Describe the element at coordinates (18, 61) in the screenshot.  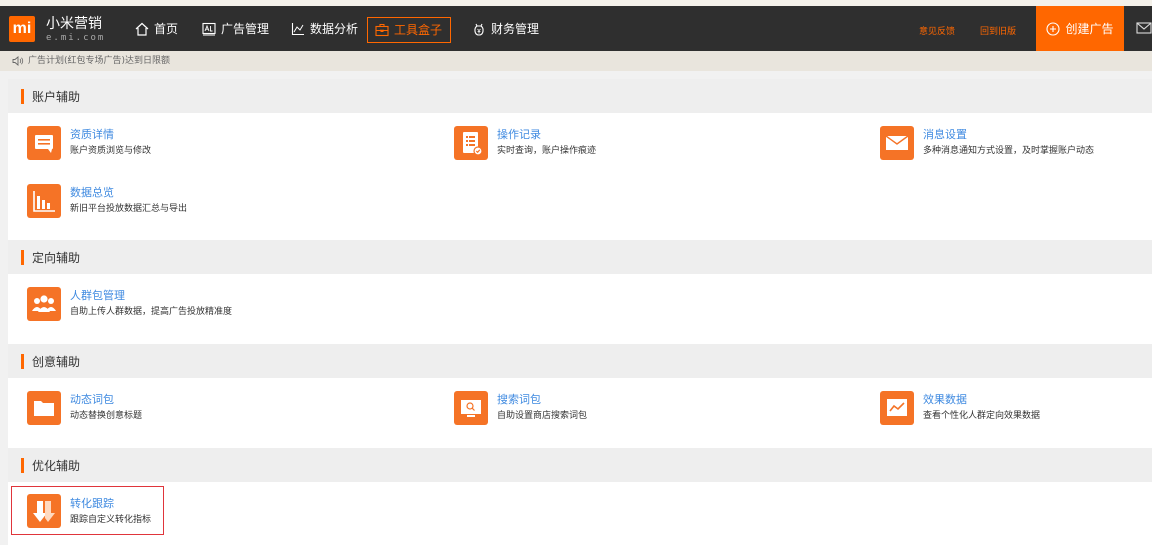
I see `speaker-icon` at that location.